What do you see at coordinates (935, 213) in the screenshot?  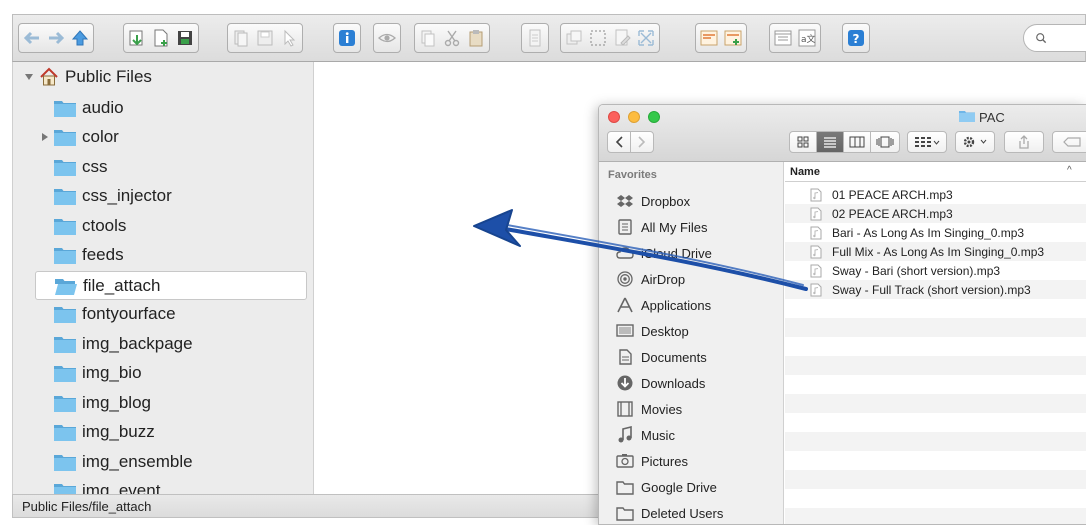 I see `file-row: 02 PEACE ARCH.mp3` at bounding box center [935, 213].